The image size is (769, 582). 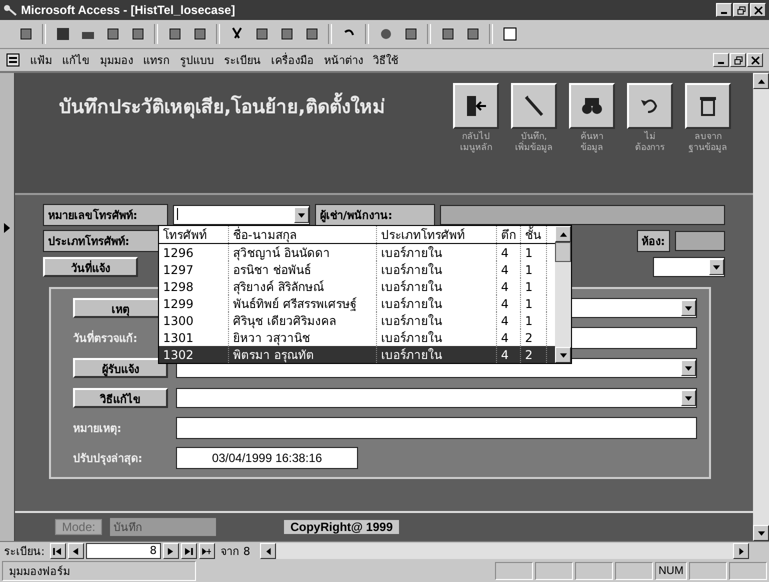 What do you see at coordinates (194, 234) in the screenshot?
I see `column-header: โทรศัพท์` at bounding box center [194, 234].